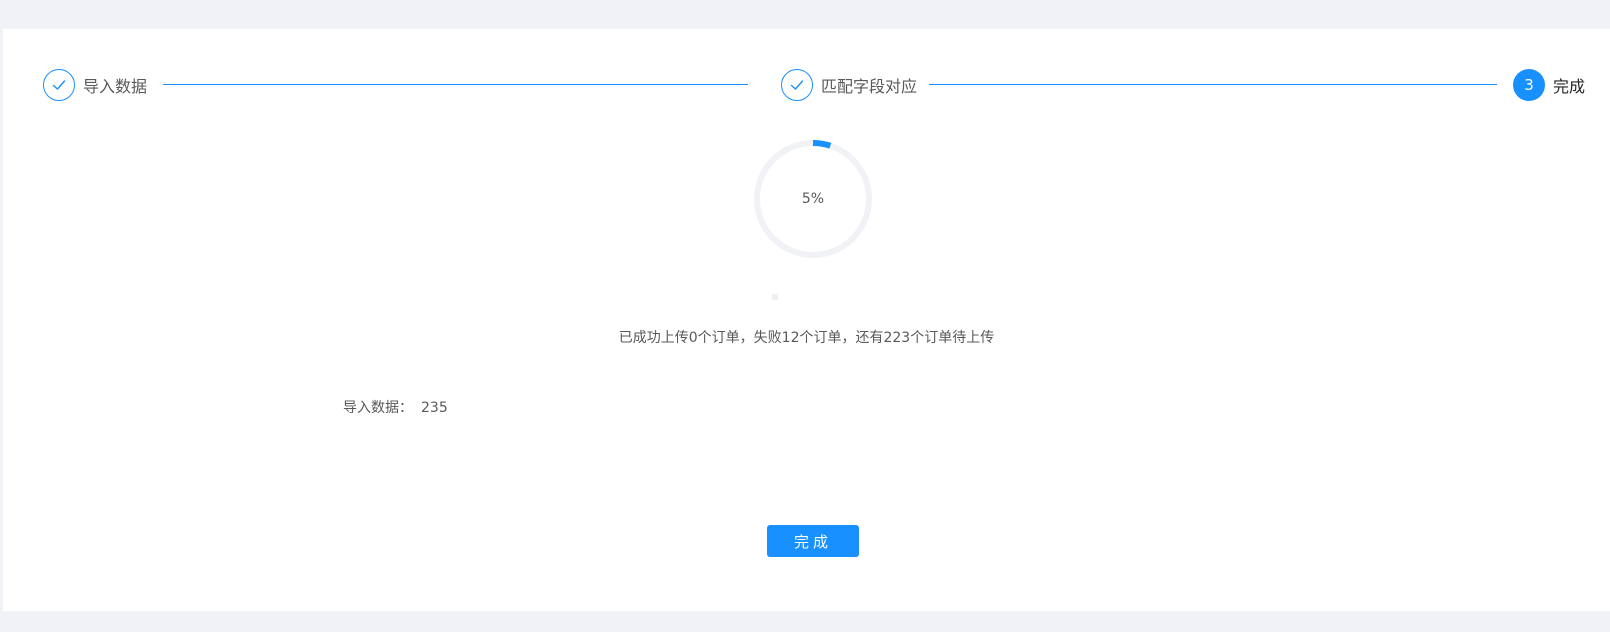 This screenshot has width=1610, height=632. What do you see at coordinates (434, 408) in the screenshot?
I see `import-data-count: 235` at bounding box center [434, 408].